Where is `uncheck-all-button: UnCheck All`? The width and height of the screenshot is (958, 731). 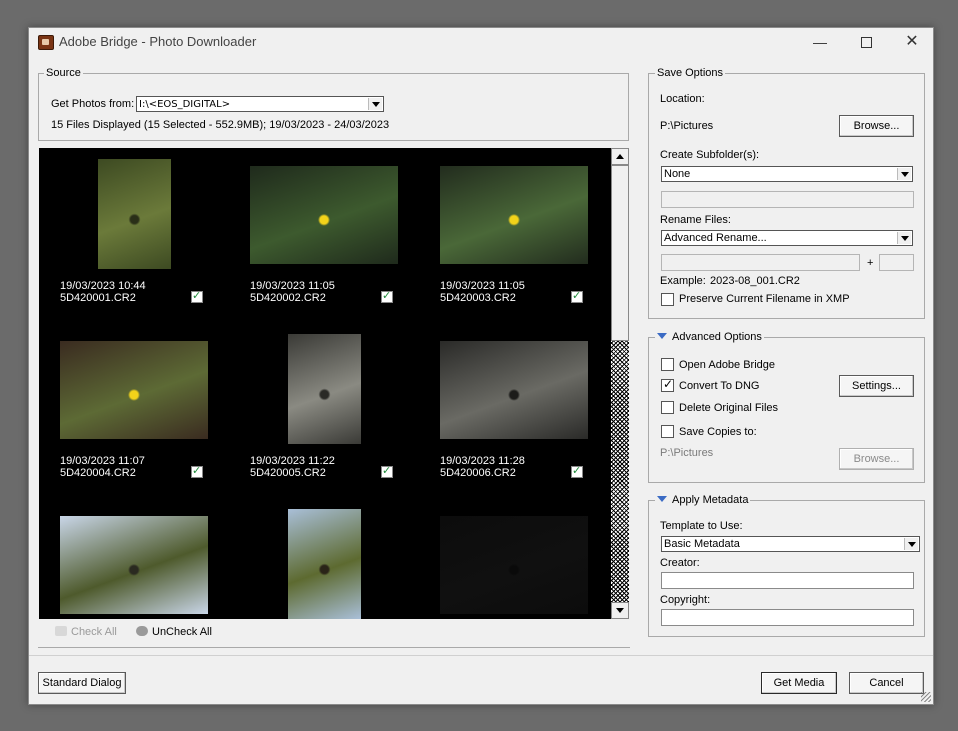 uncheck-all-button: UnCheck All is located at coordinates (174, 632).